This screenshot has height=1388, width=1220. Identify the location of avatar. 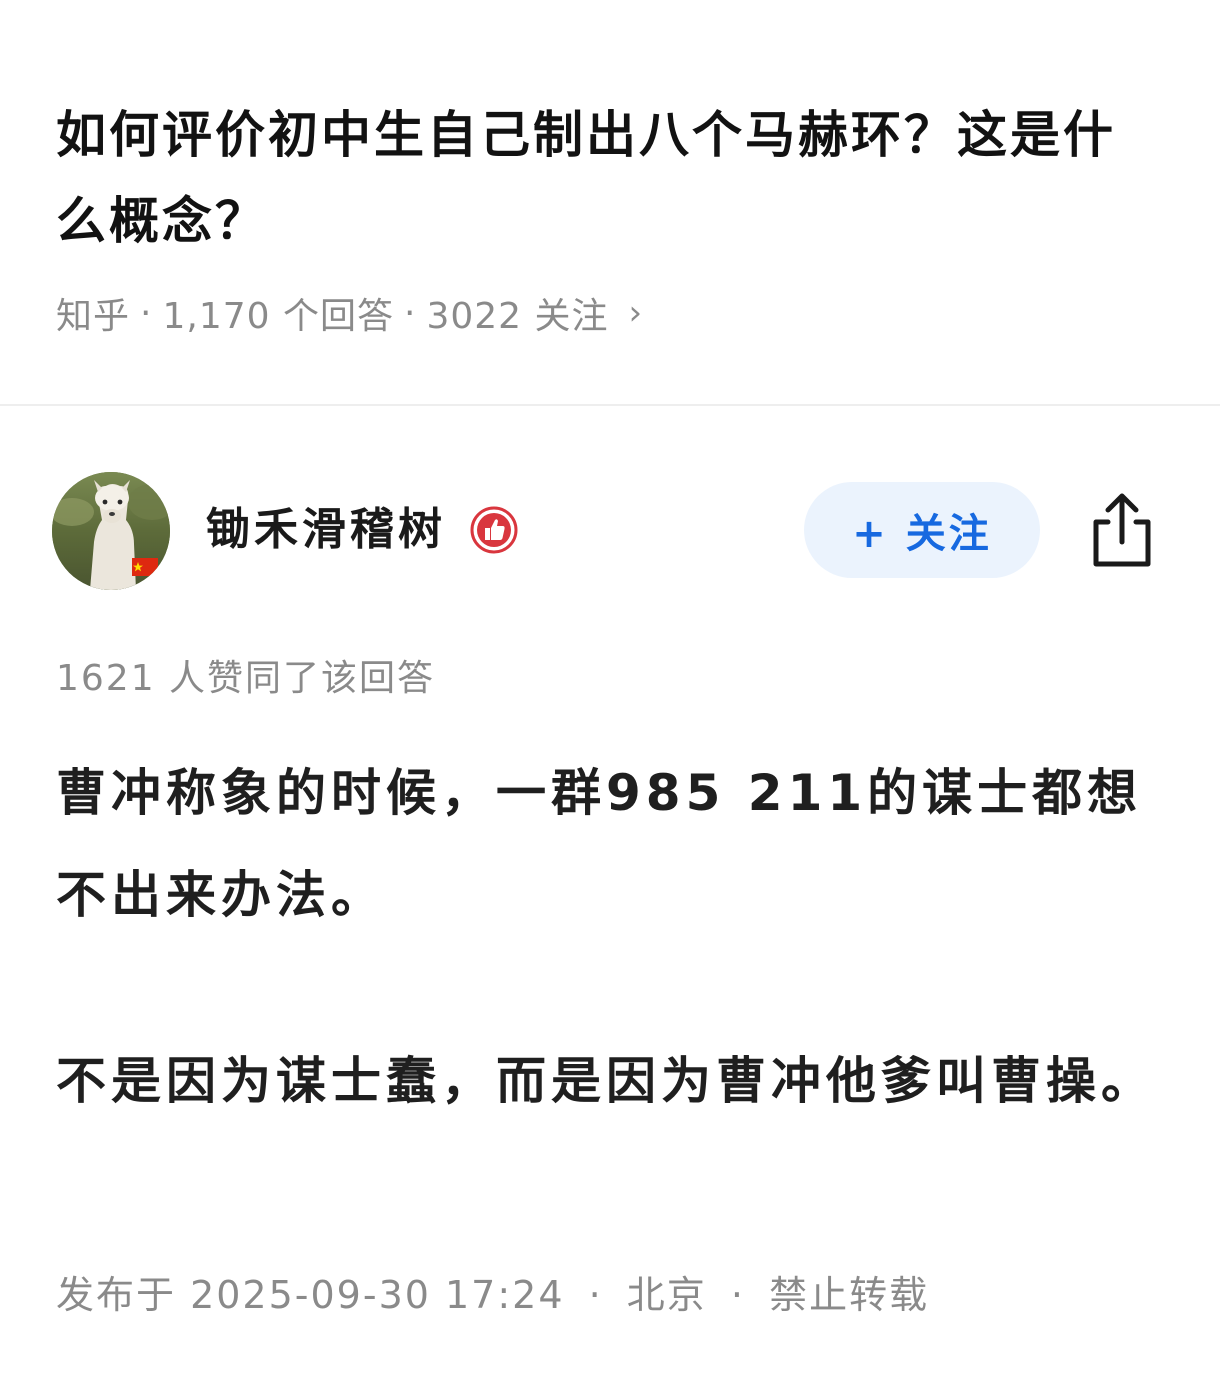
(111, 531).